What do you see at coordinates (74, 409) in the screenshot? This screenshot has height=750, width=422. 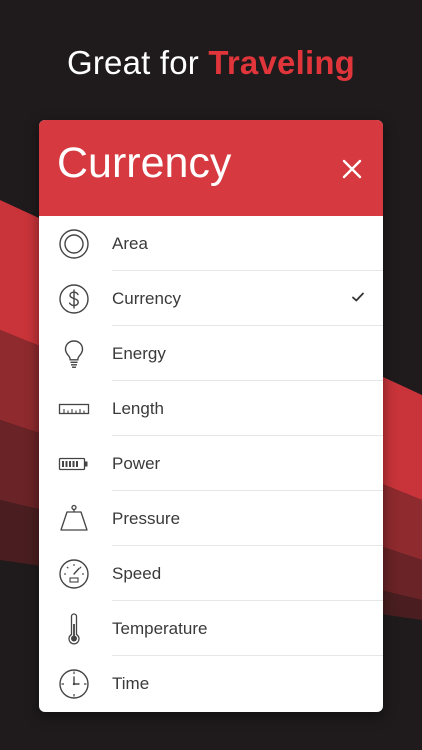 I see `ruler-icon` at bounding box center [74, 409].